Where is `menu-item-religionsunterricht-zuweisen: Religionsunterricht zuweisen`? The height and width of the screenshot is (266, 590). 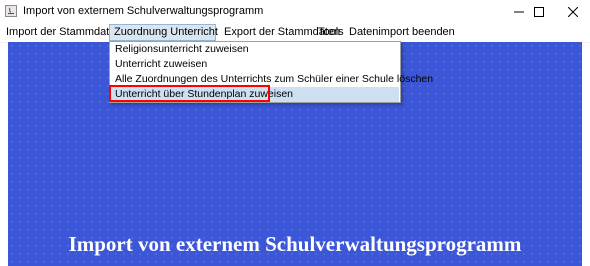 menu-item-religionsunterricht-zuweisen: Religionsunterricht zuweisen is located at coordinates (255, 49).